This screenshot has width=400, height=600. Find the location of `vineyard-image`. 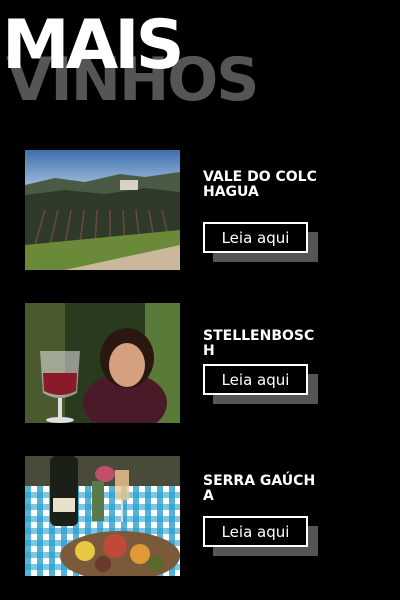

vineyard-image is located at coordinates (102, 210).